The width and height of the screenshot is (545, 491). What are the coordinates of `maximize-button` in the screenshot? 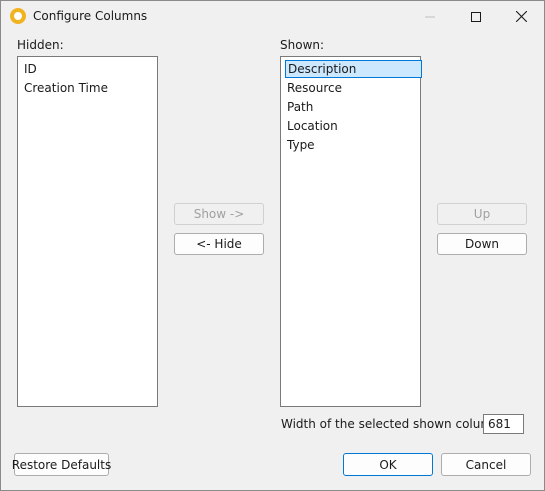 It's located at (476, 16).